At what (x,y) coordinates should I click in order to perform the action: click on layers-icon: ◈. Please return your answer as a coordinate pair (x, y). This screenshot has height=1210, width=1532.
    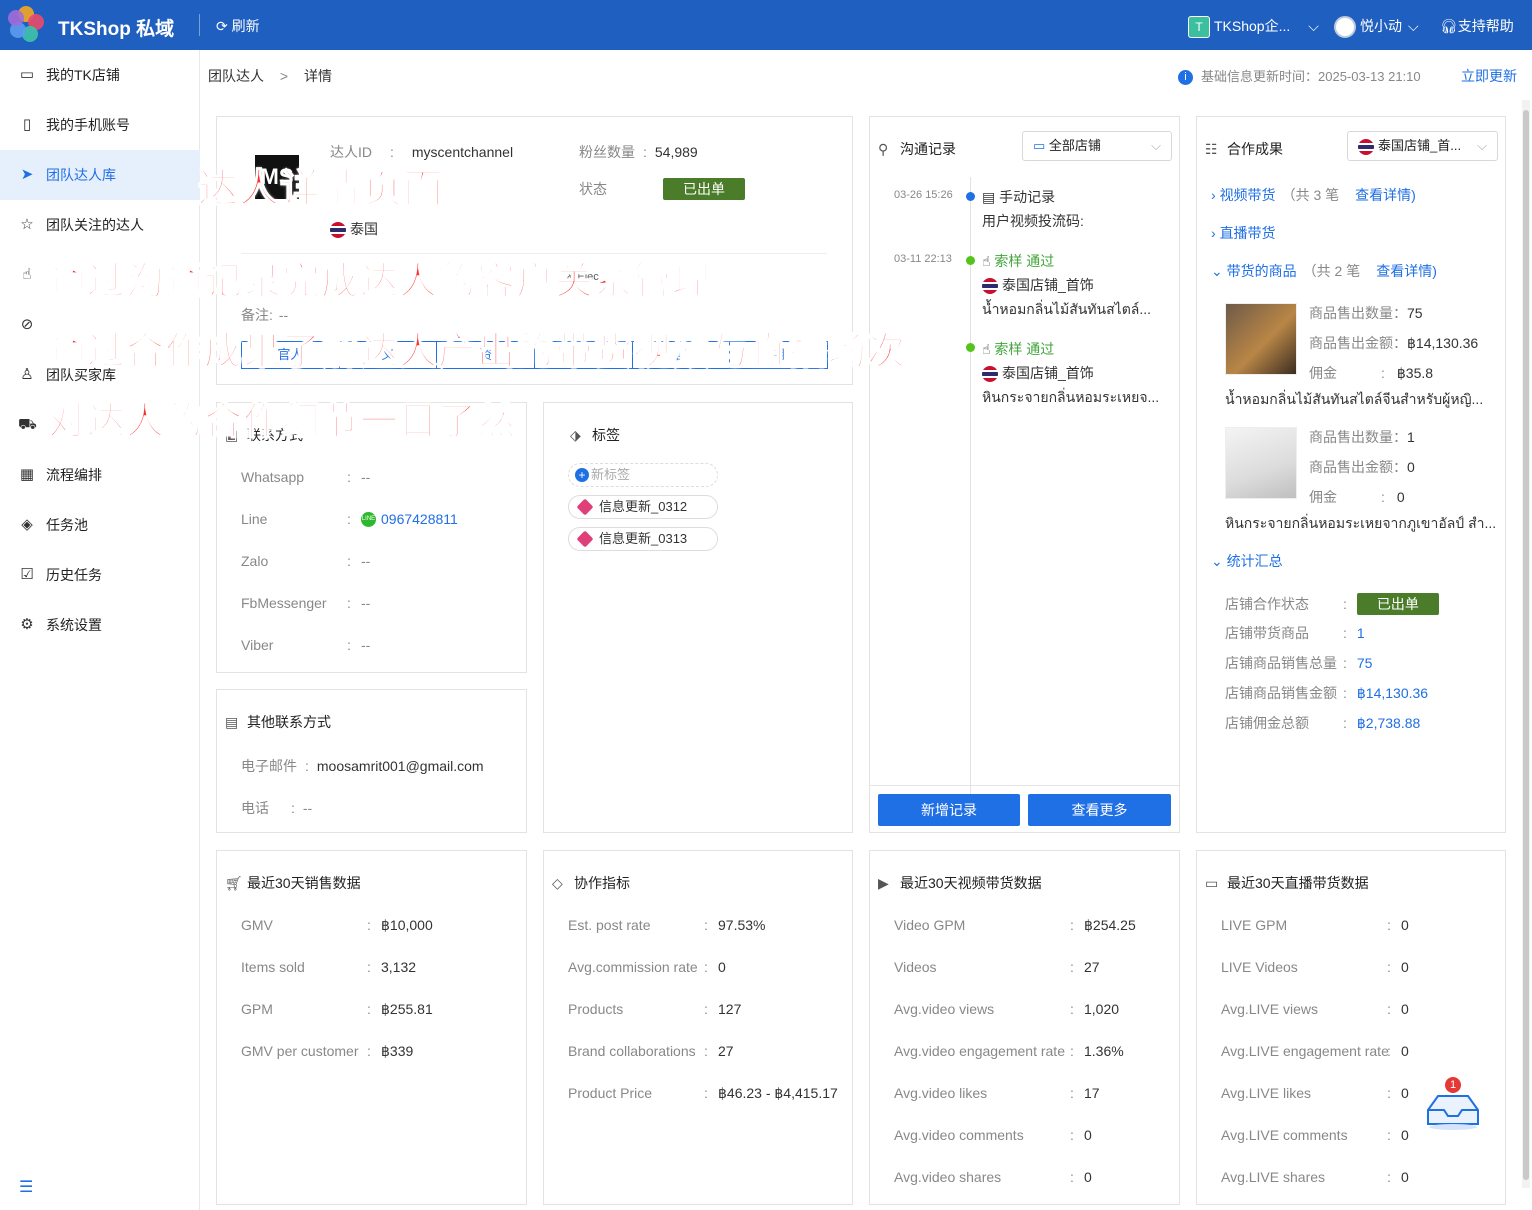
    Looking at the image, I should click on (27, 524).